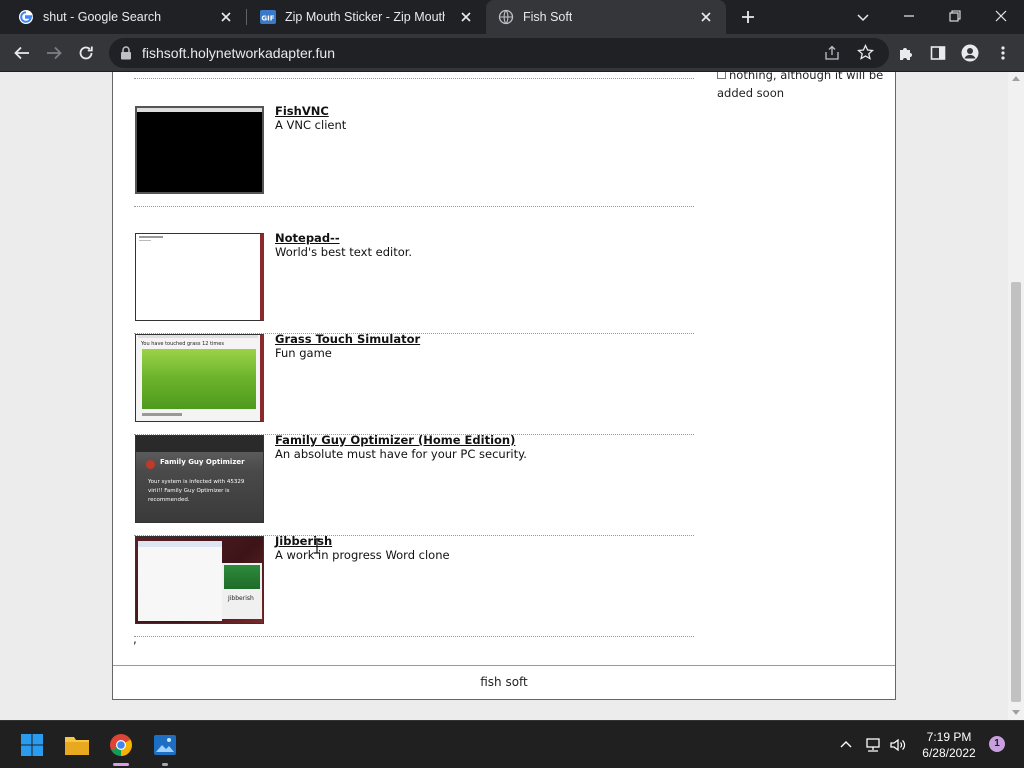 This screenshot has height=768, width=1024. What do you see at coordinates (506, 17) in the screenshot?
I see `globe-icon` at bounding box center [506, 17].